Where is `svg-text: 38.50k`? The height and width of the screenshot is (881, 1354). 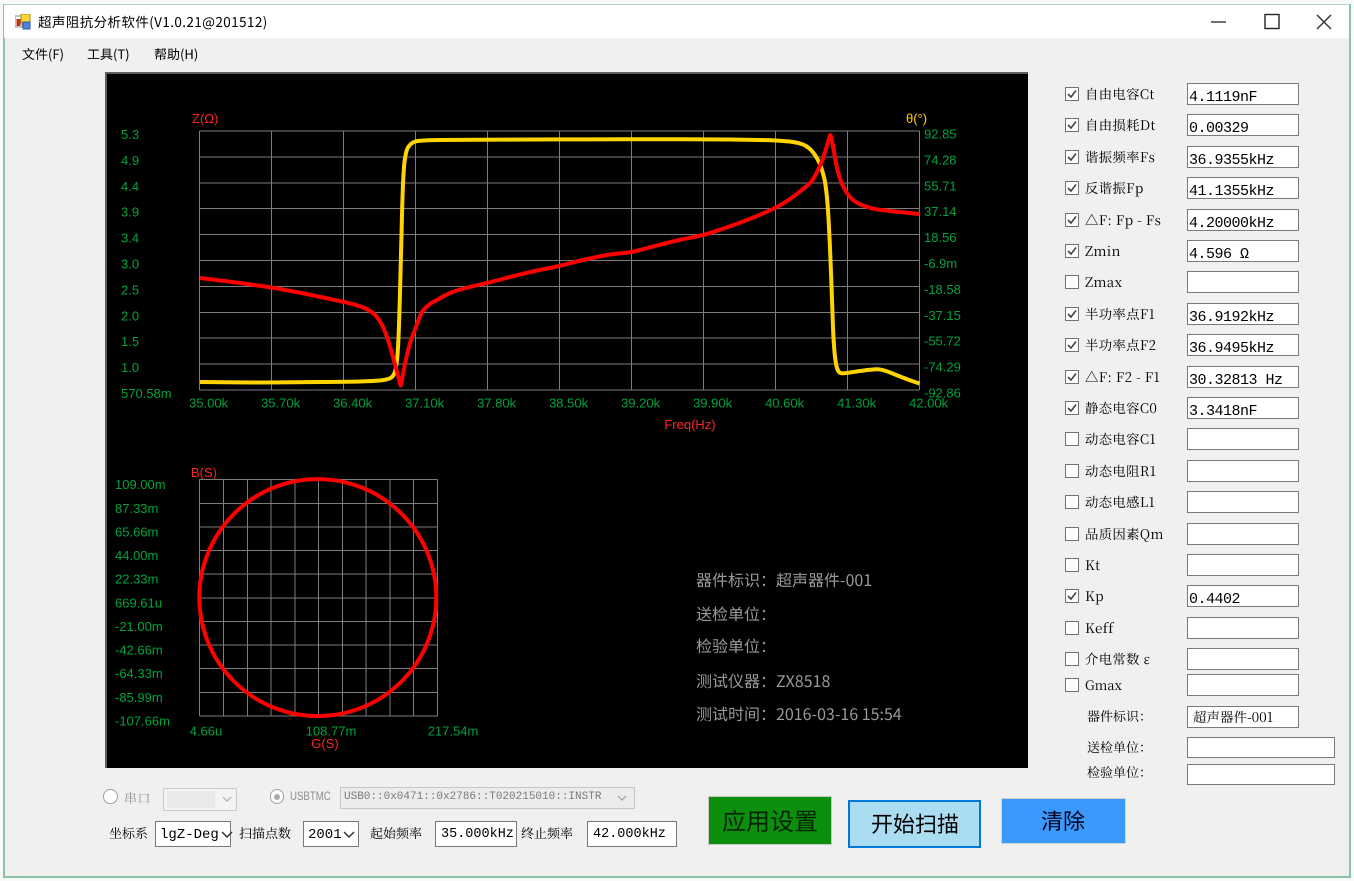 svg-text: 38.50k is located at coordinates (569, 403).